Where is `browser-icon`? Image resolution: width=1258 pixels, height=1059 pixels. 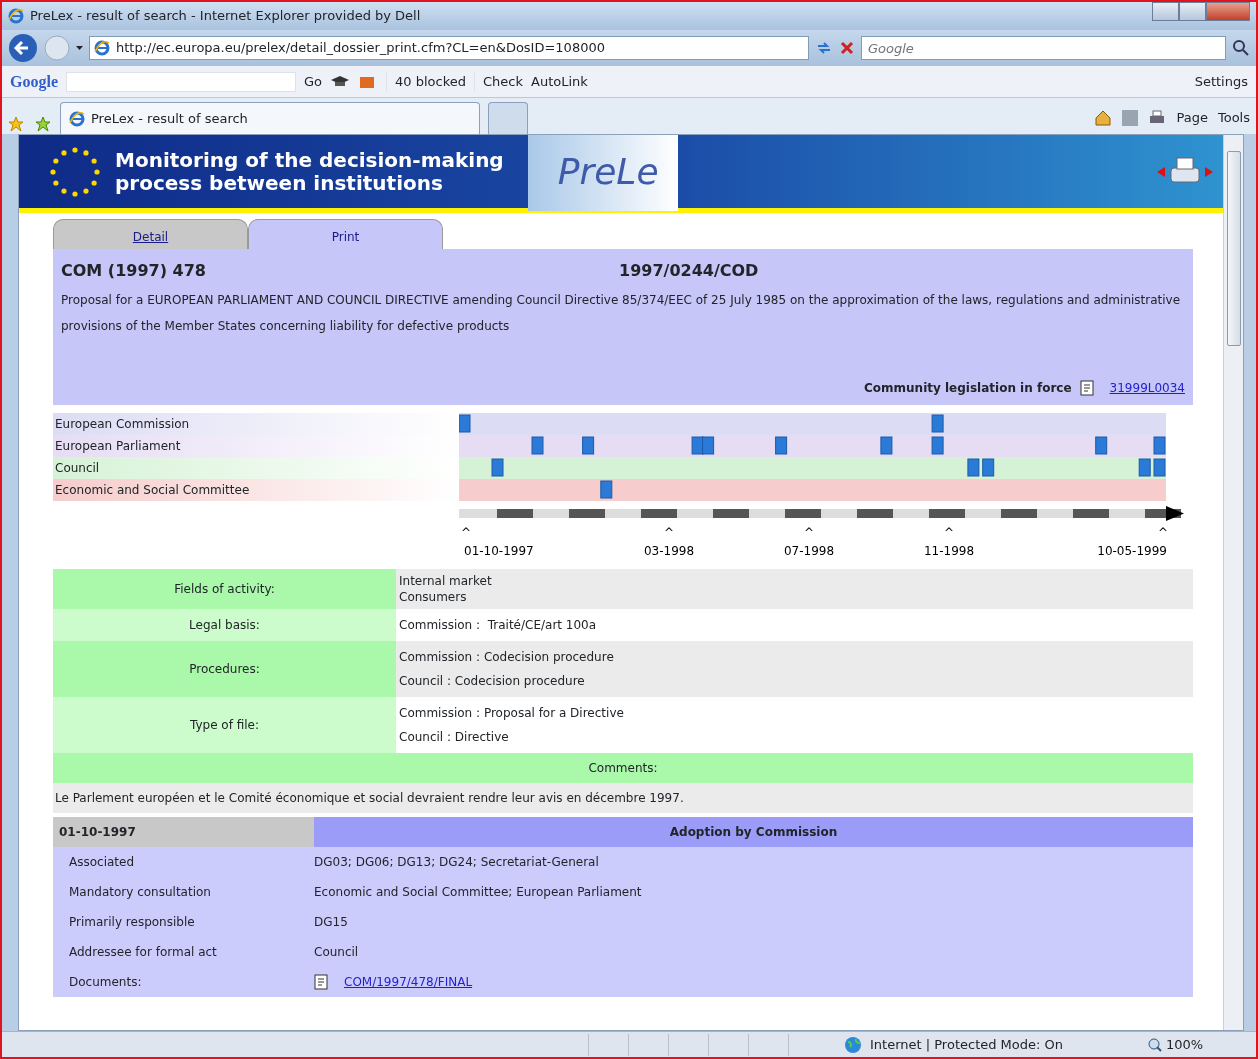
browser-icon is located at coordinates (16, 16).